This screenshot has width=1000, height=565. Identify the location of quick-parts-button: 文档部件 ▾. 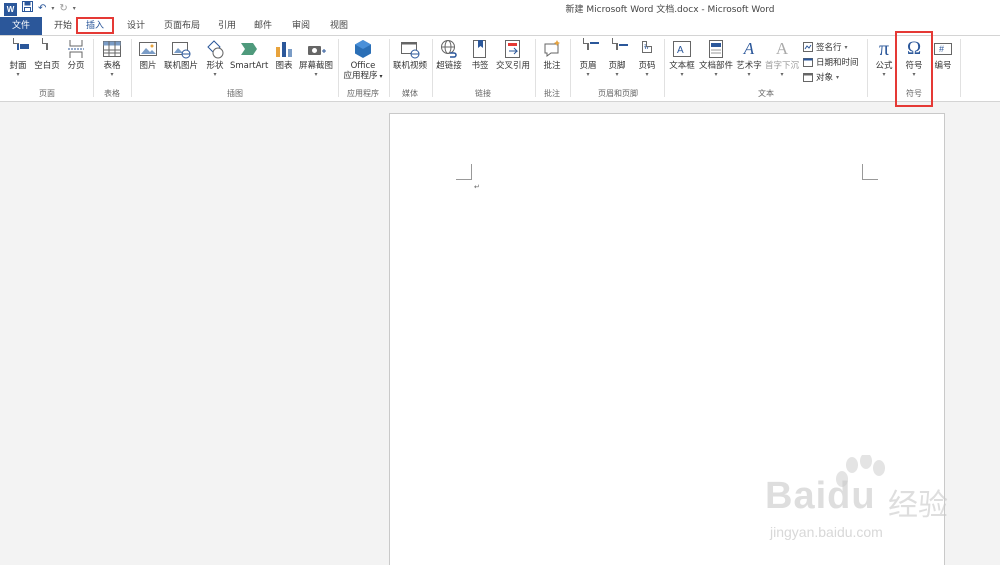
(716, 59).